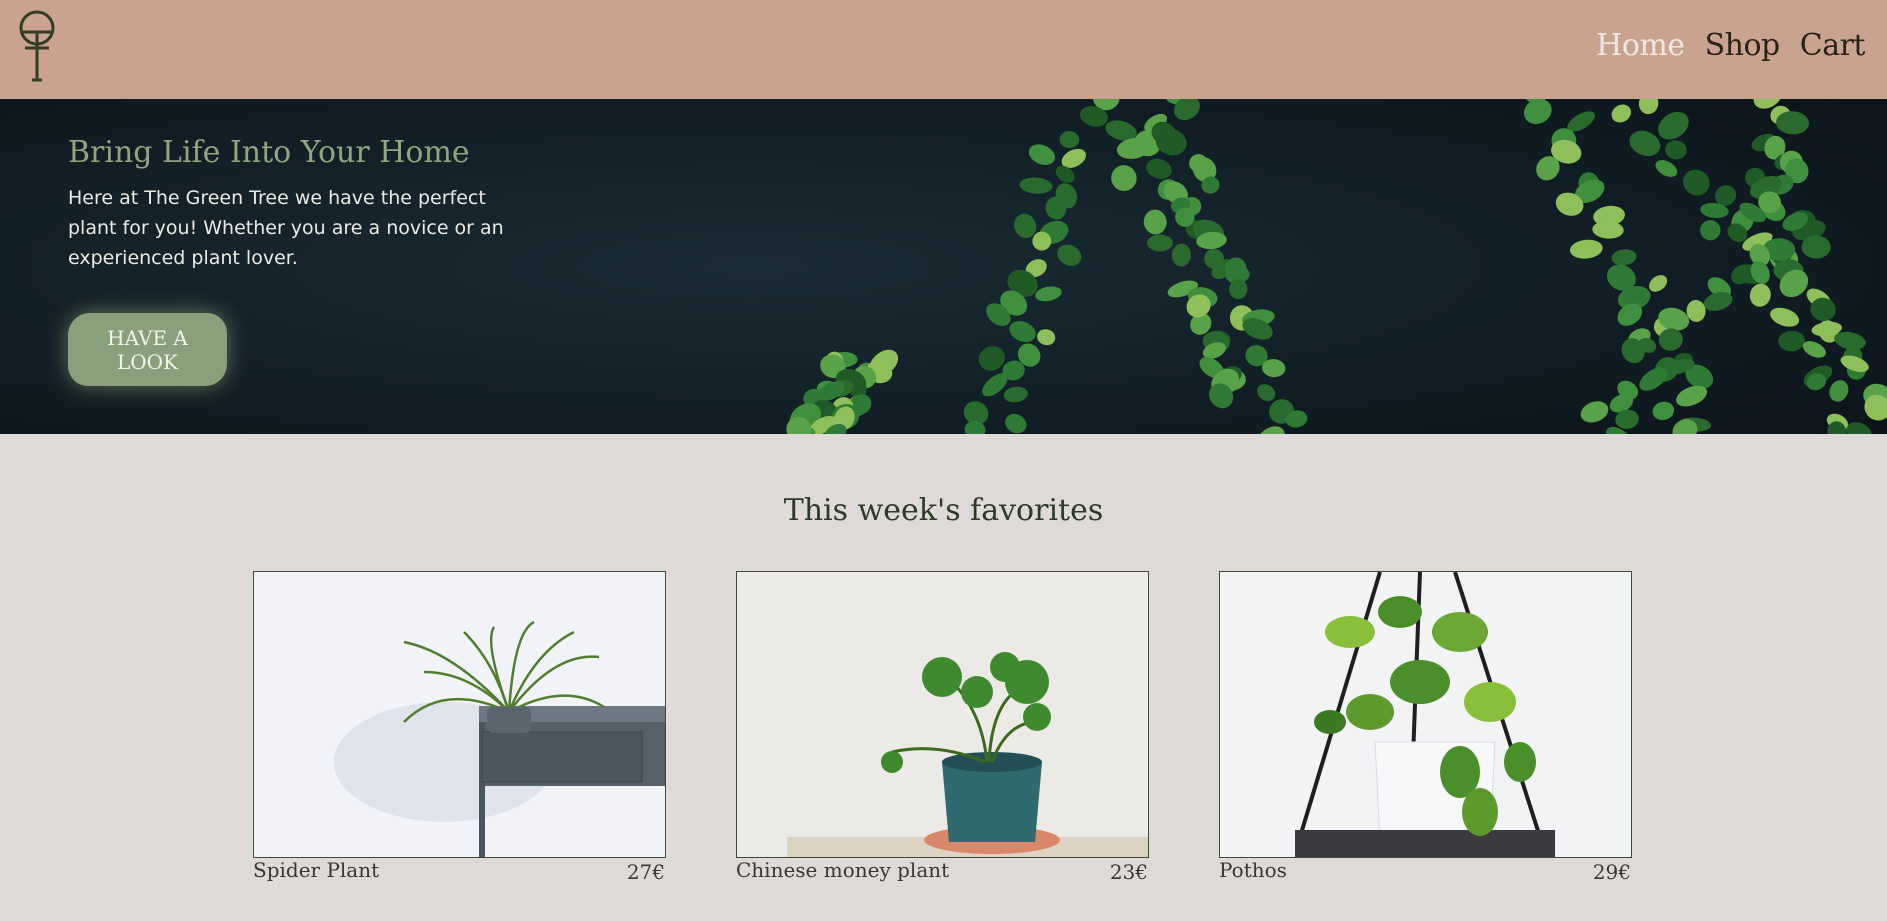  I want to click on main-nav: Home Shop Cart, so click(1720, 45).